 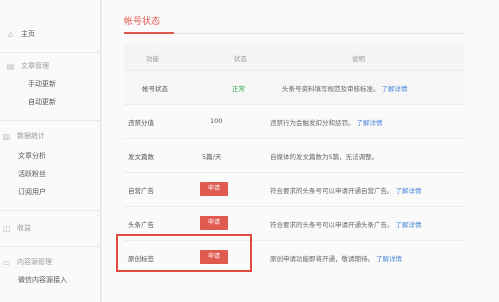 What do you see at coordinates (331, 89) in the screenshot?
I see `desc-text: 头条号资料填写规范及审核标准。` at bounding box center [331, 89].